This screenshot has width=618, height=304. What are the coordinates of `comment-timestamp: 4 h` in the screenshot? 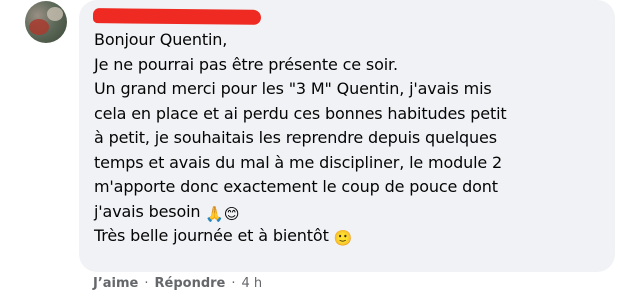 It's located at (252, 283).